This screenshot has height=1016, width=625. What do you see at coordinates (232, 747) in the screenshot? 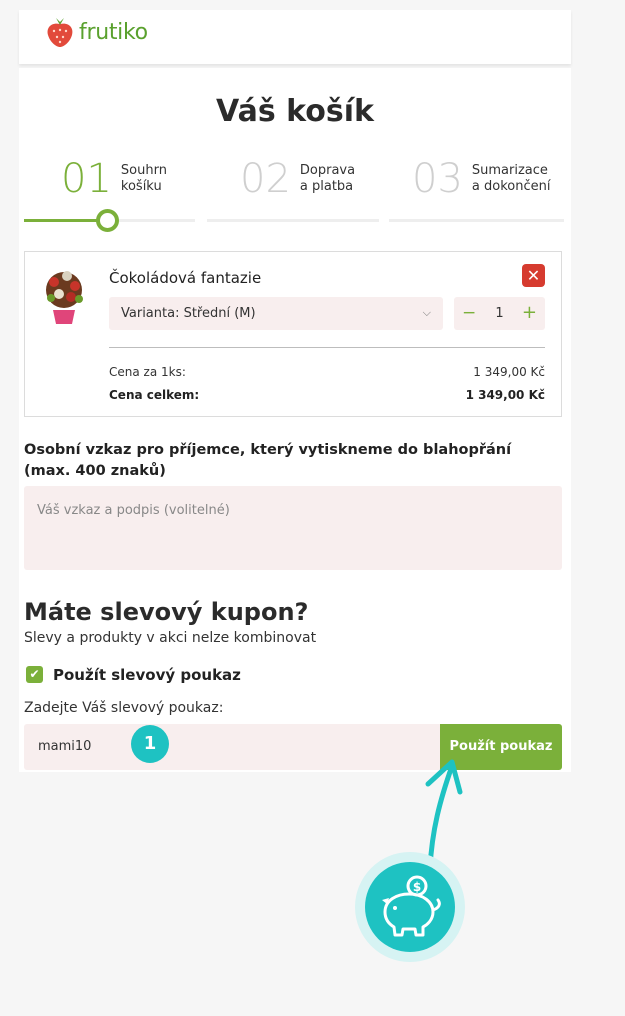
I see `coupon-input: mami10` at bounding box center [232, 747].